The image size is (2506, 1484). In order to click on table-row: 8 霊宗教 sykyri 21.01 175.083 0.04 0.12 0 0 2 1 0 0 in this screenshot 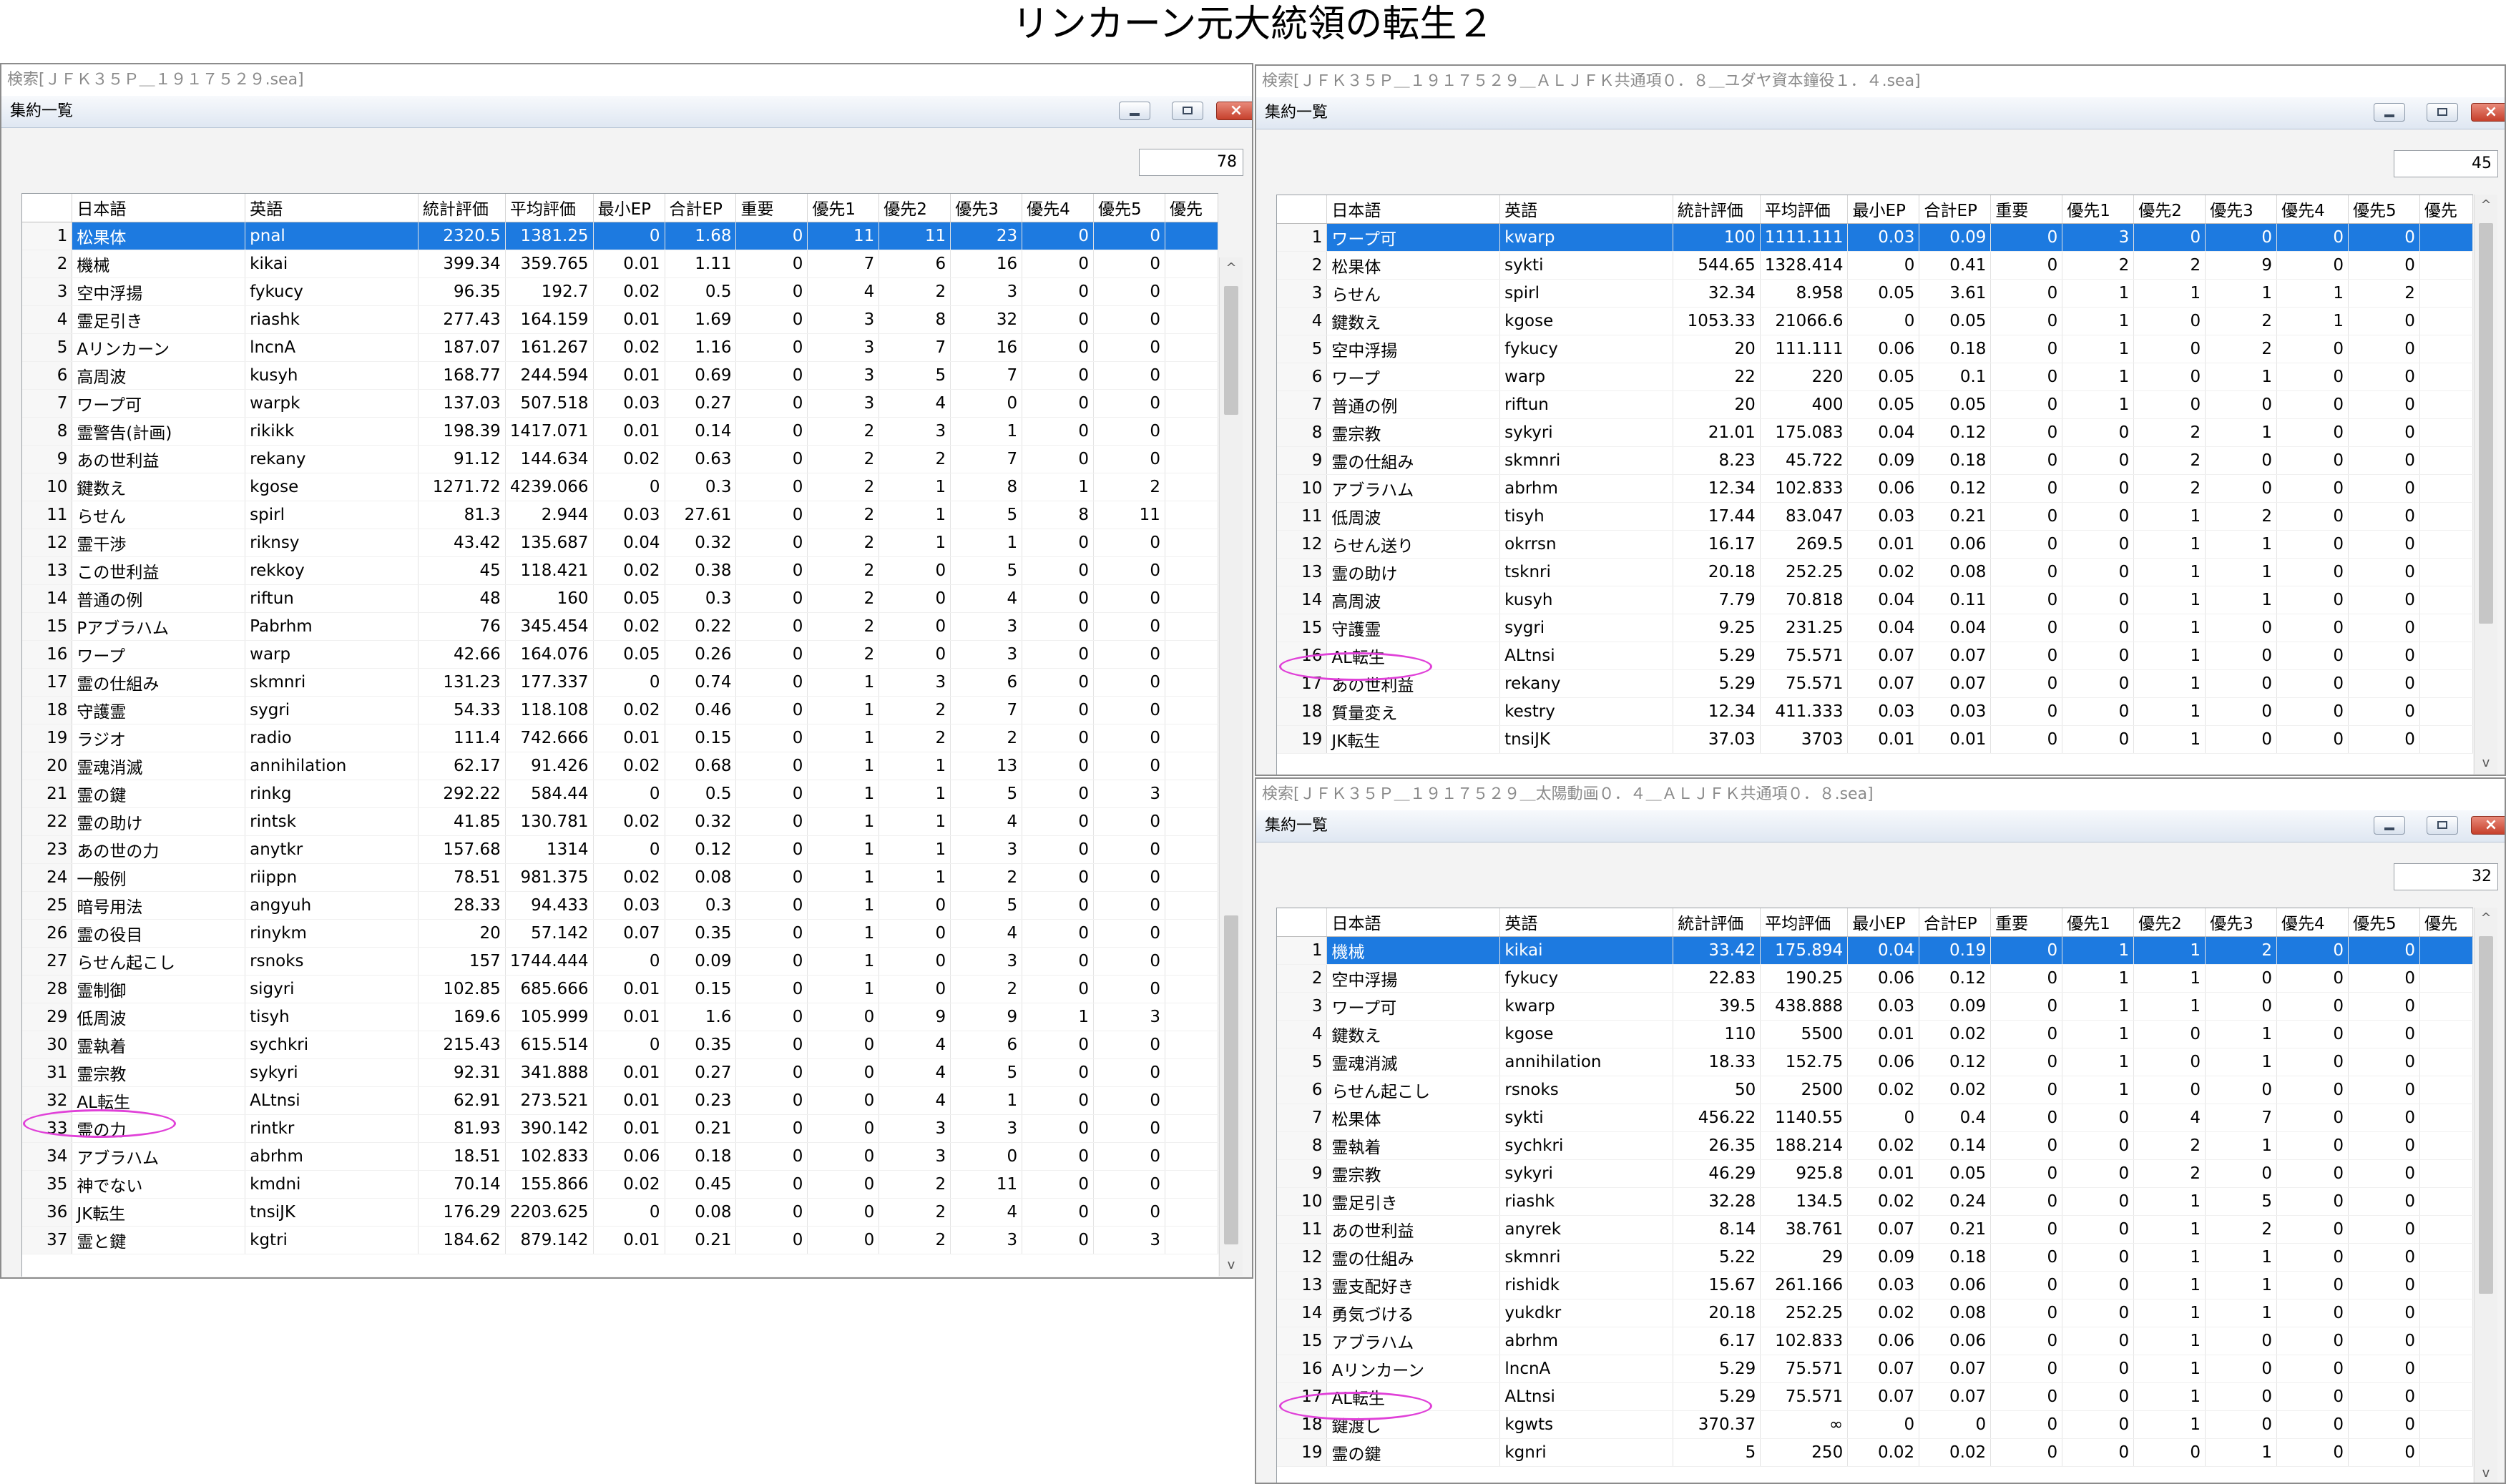, I will do `click(1875, 432)`.